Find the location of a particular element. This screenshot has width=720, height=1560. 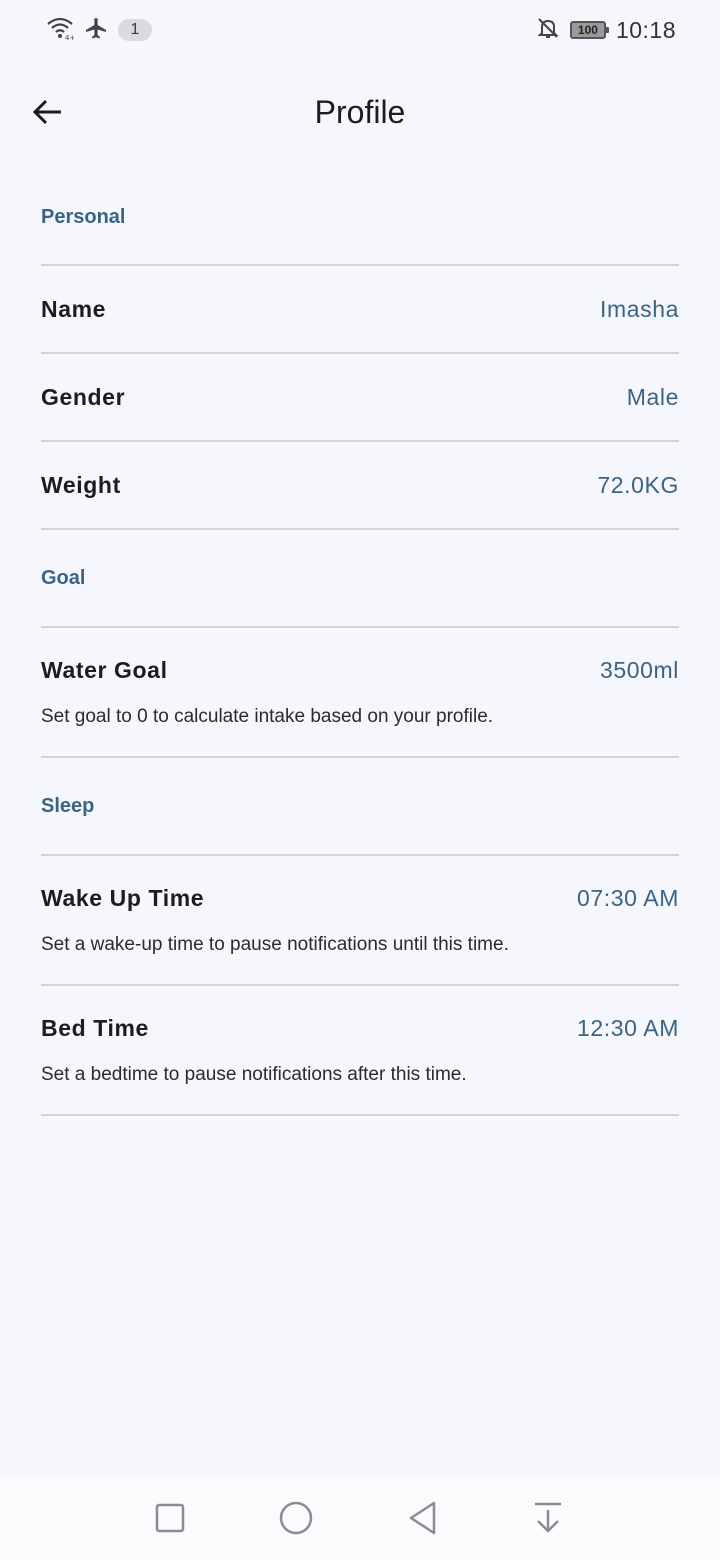

gender-label: Gender is located at coordinates (83, 396).